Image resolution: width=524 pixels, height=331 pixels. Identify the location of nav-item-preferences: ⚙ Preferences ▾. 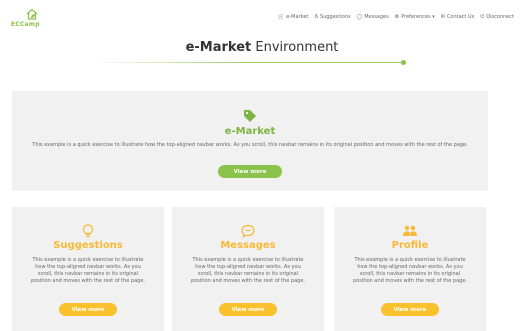
(415, 17).